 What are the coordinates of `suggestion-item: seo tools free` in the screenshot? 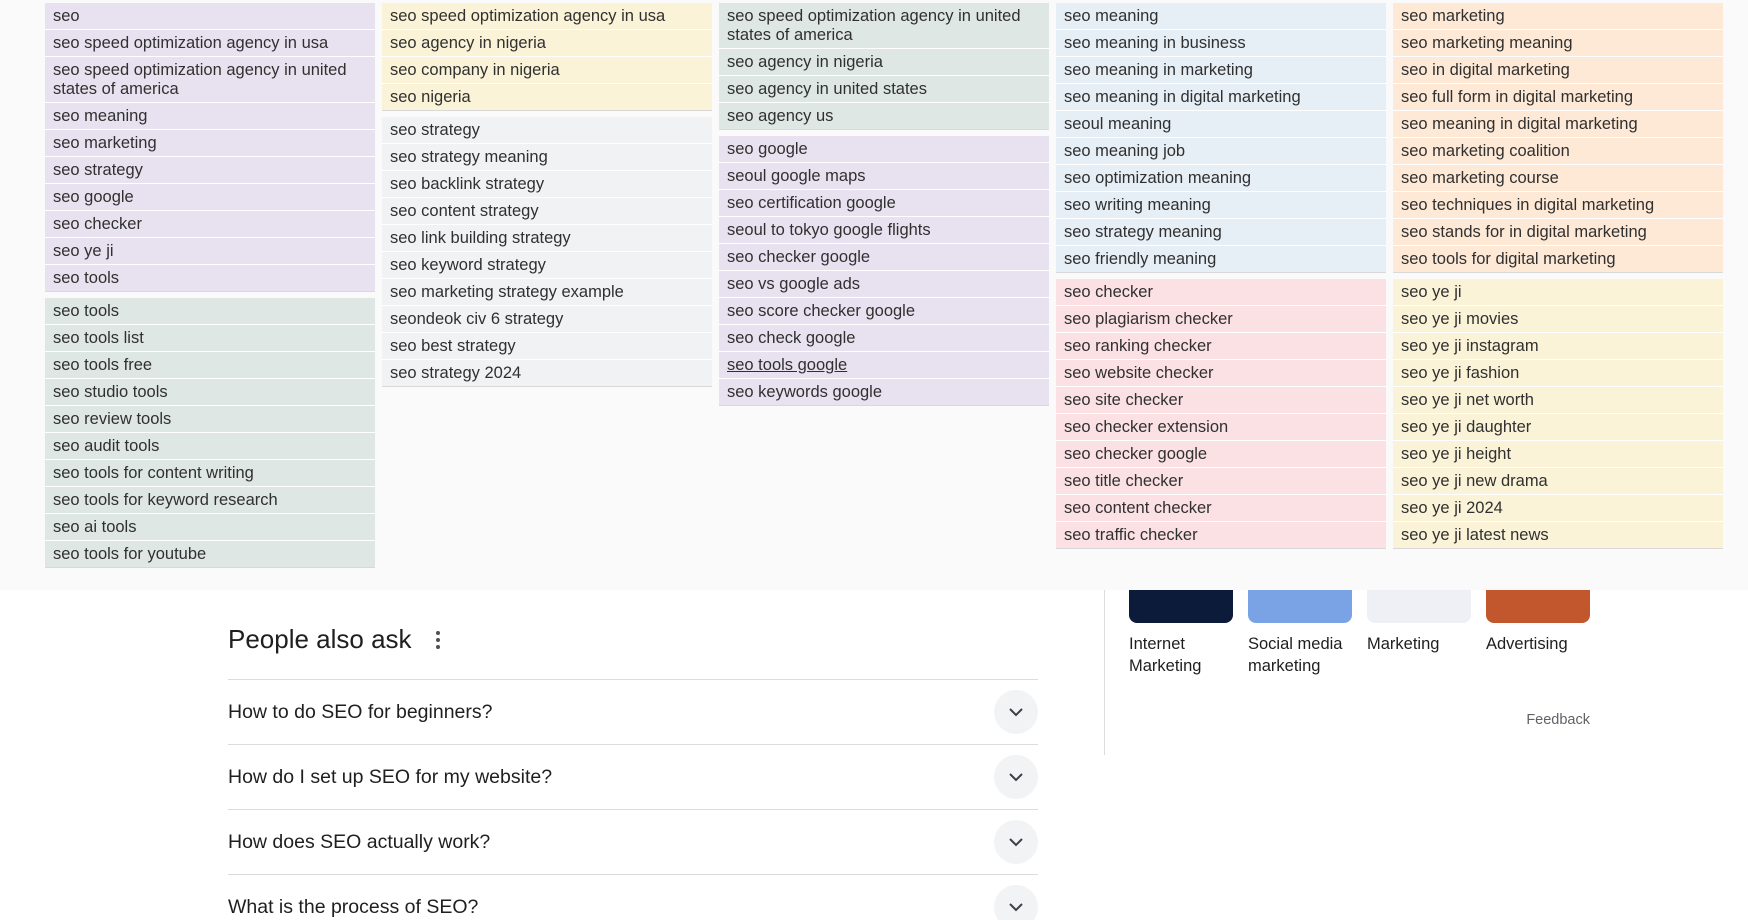 It's located at (210, 365).